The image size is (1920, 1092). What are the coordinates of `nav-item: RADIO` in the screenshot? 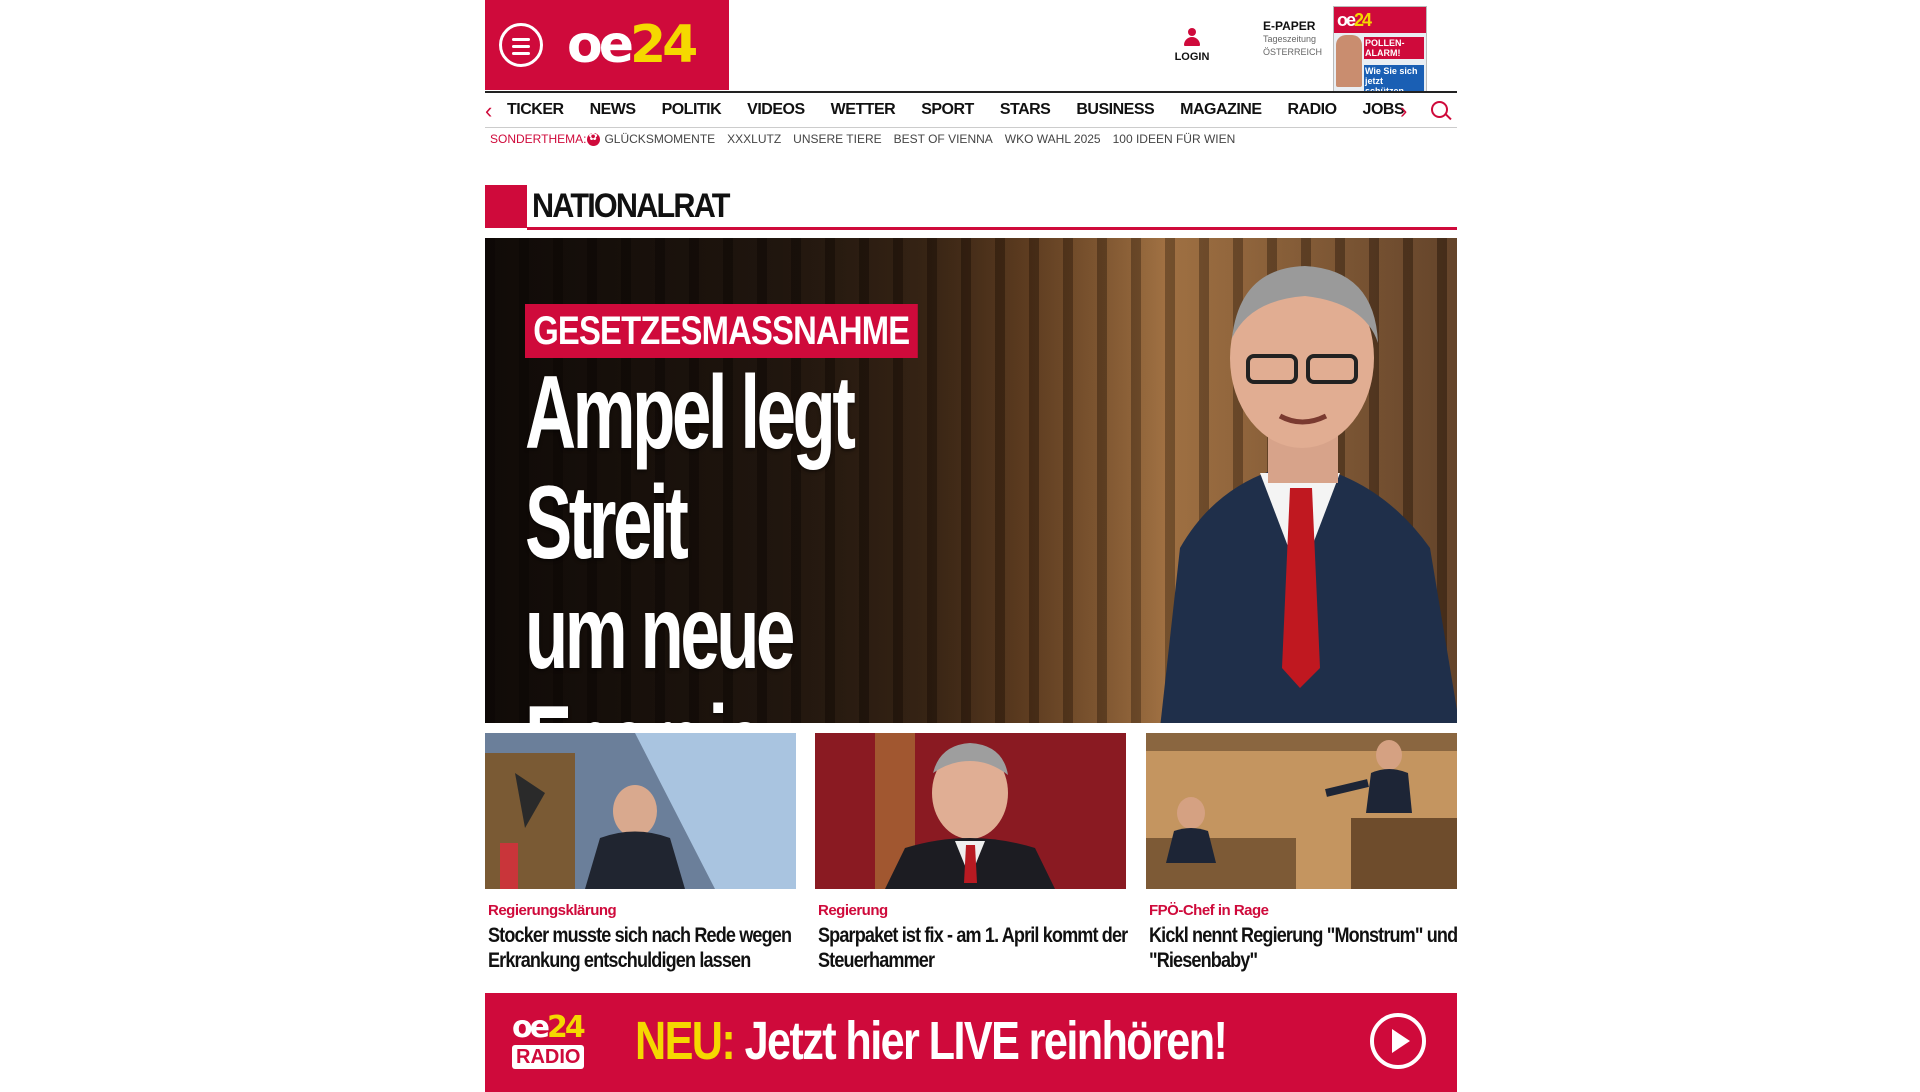 It's located at (1312, 110).